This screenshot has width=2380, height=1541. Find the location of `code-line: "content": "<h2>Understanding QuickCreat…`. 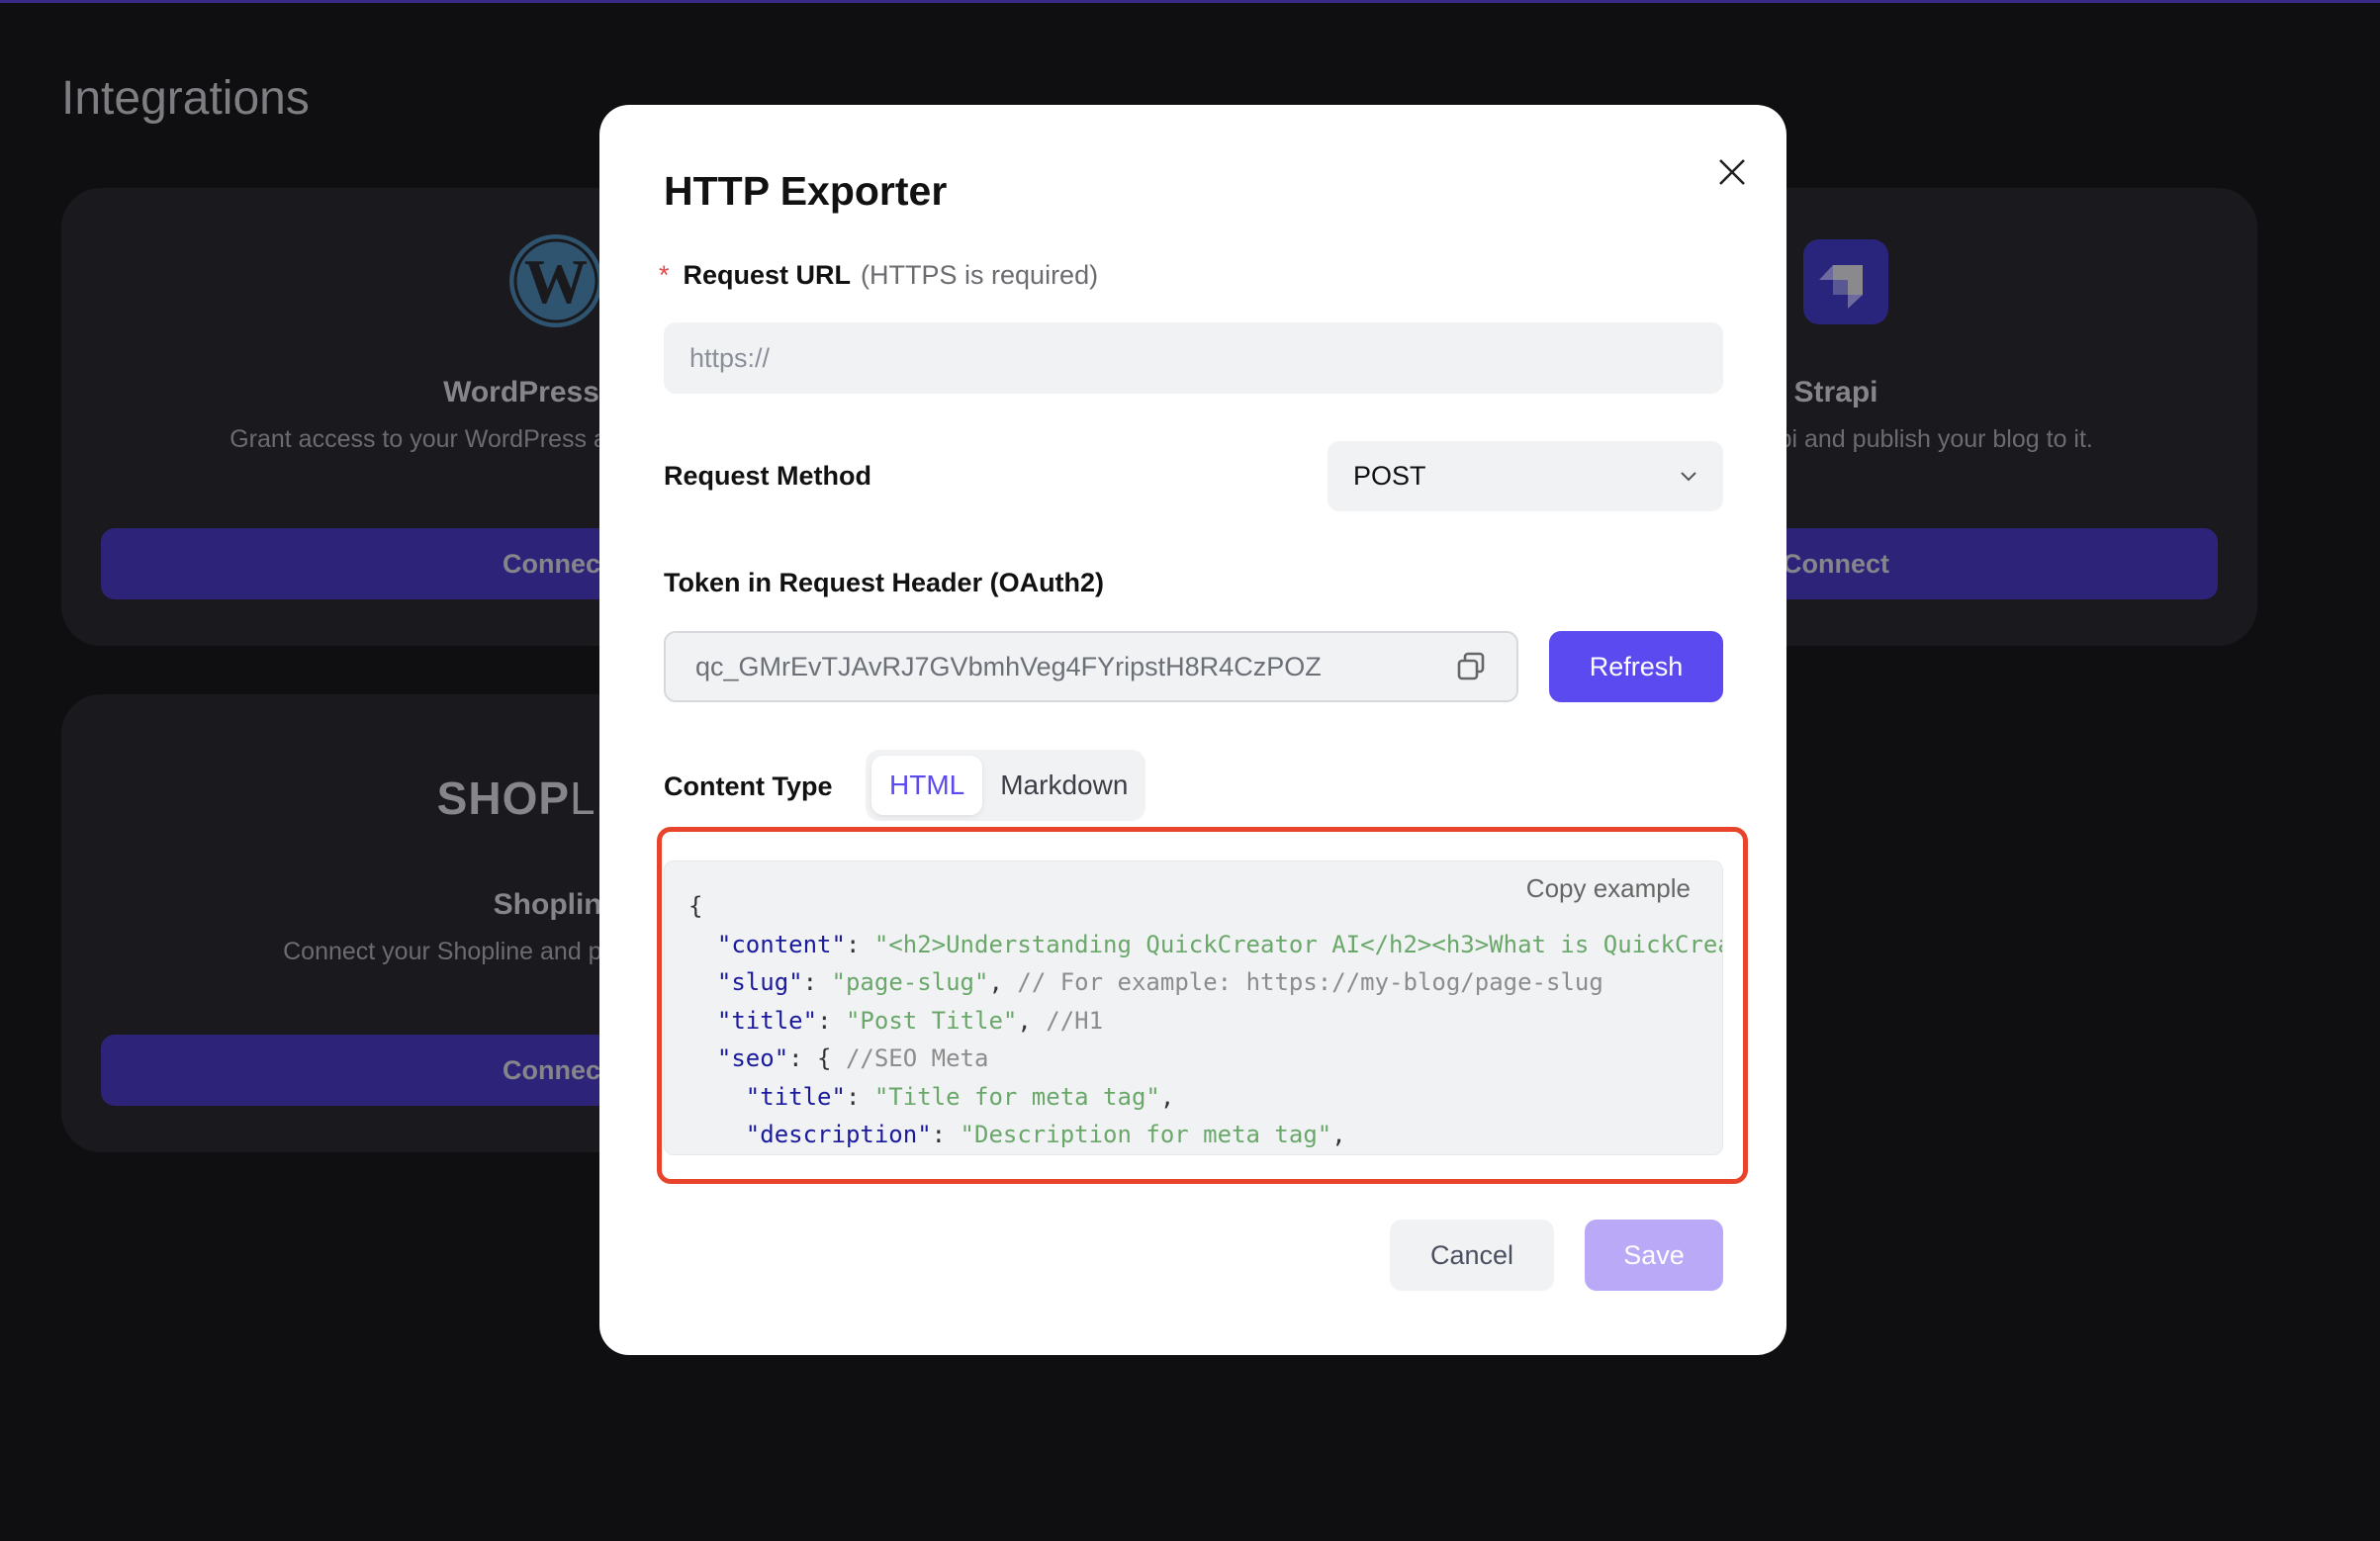

code-line: "content": "<h2>Understanding QuickCreat… is located at coordinates (1205, 945).